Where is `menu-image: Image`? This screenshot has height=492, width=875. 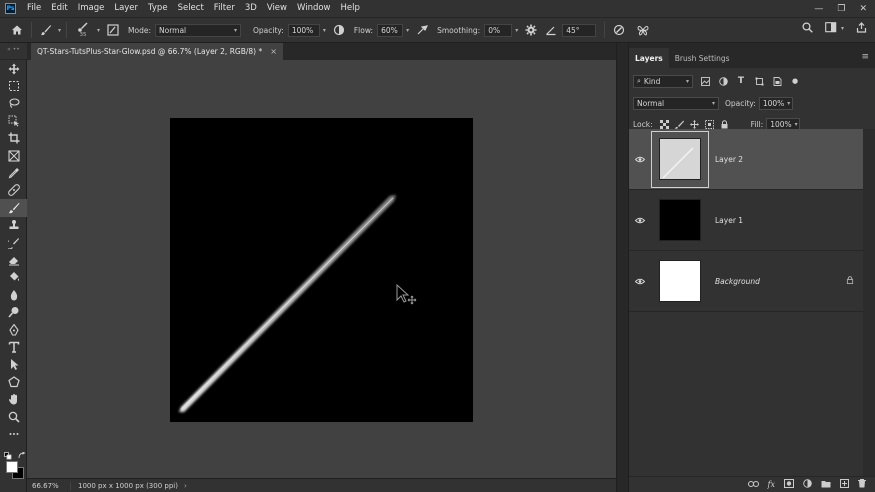
menu-image: Image is located at coordinates (91, 8).